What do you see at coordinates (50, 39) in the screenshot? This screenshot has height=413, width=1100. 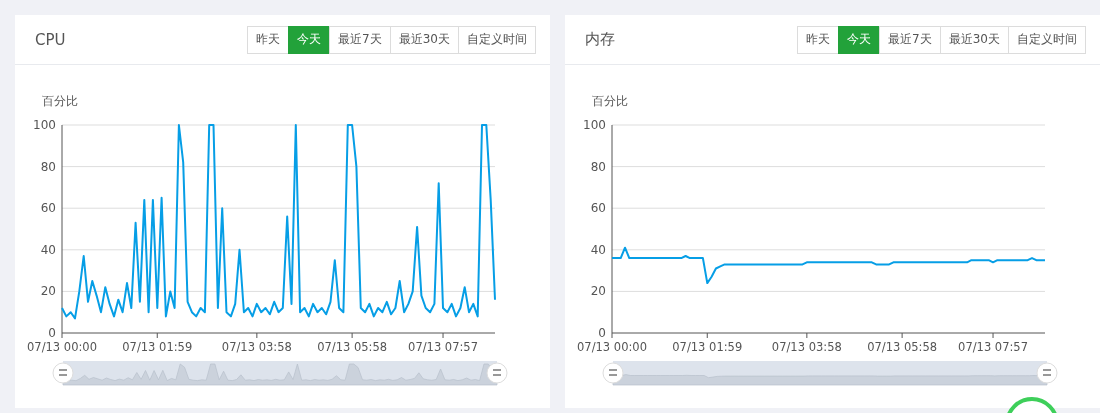 I see `panel-title: CPU` at bounding box center [50, 39].